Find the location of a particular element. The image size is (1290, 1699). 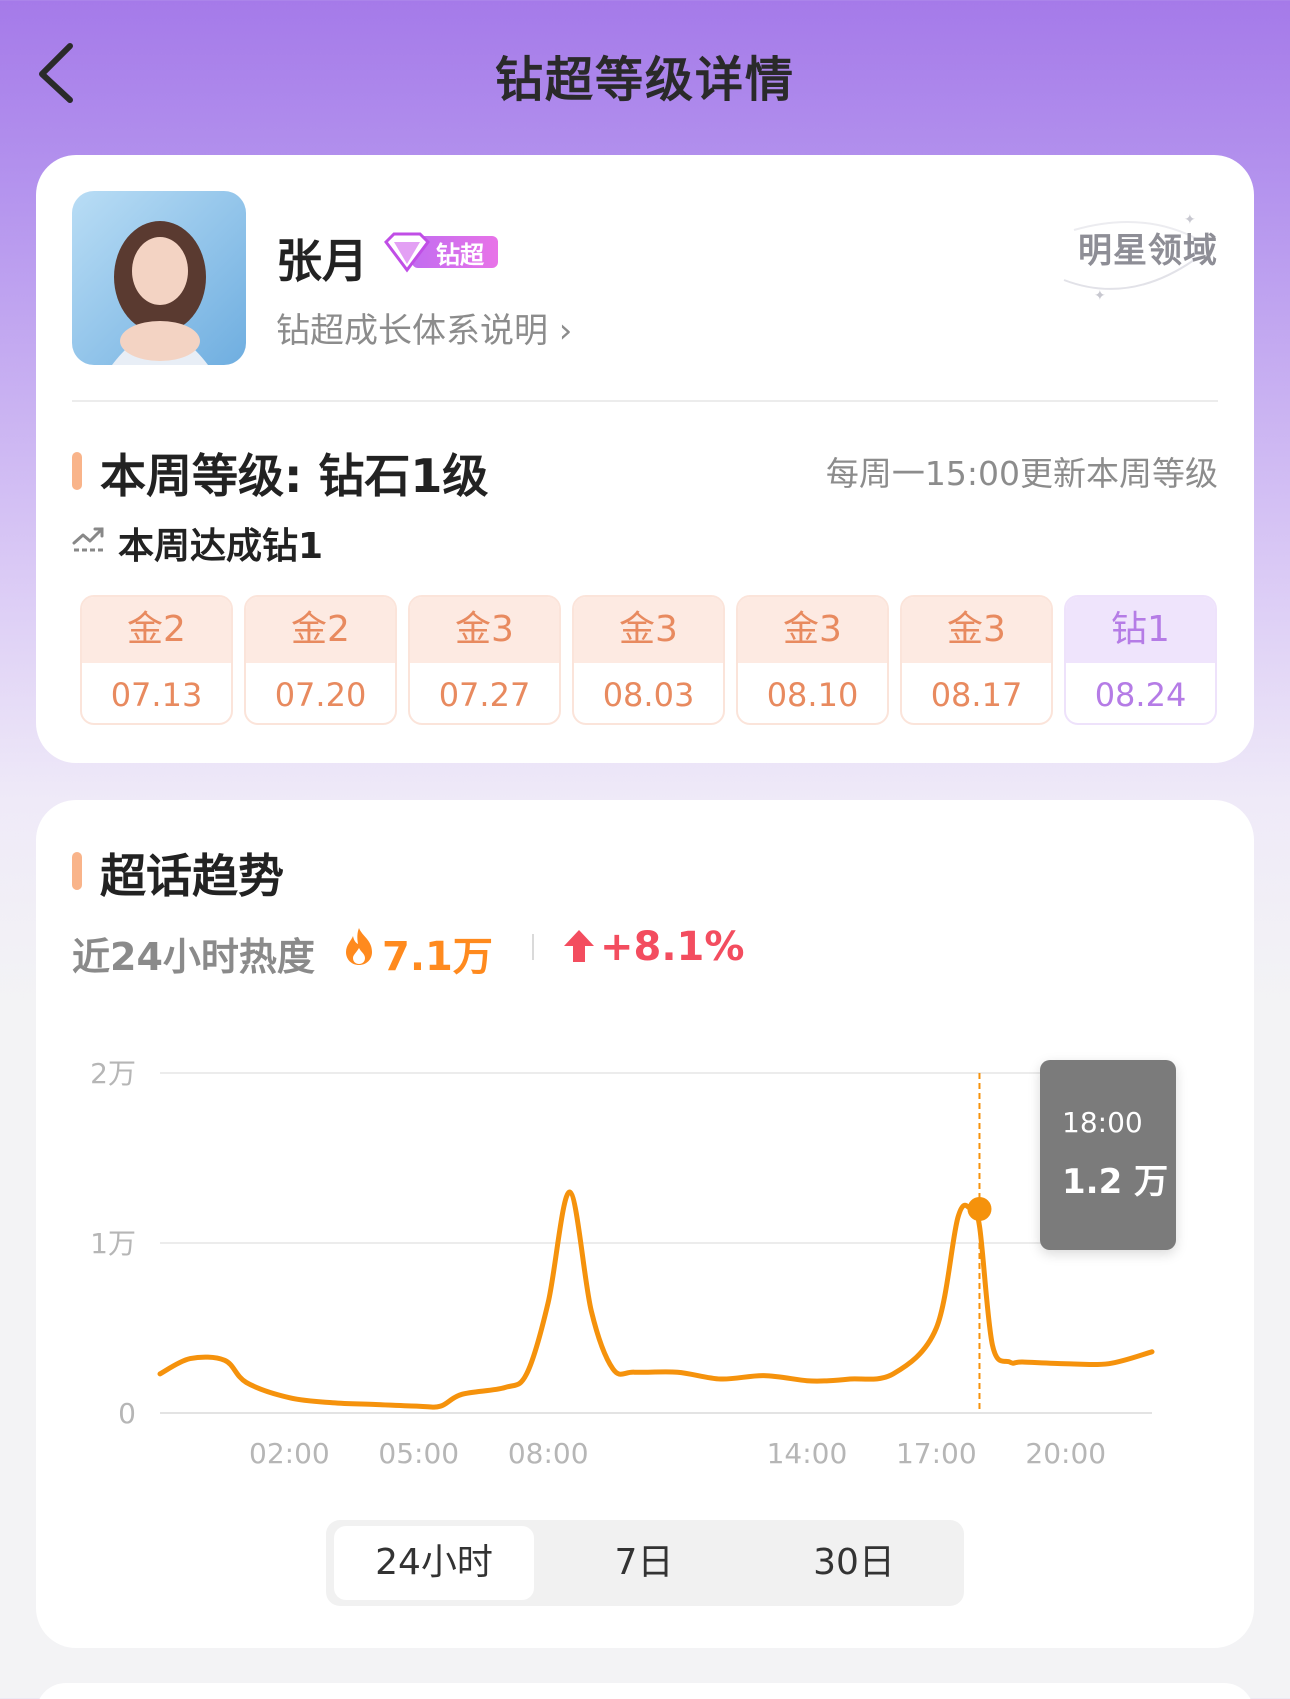

user-name: 张月 is located at coordinates (322, 261).